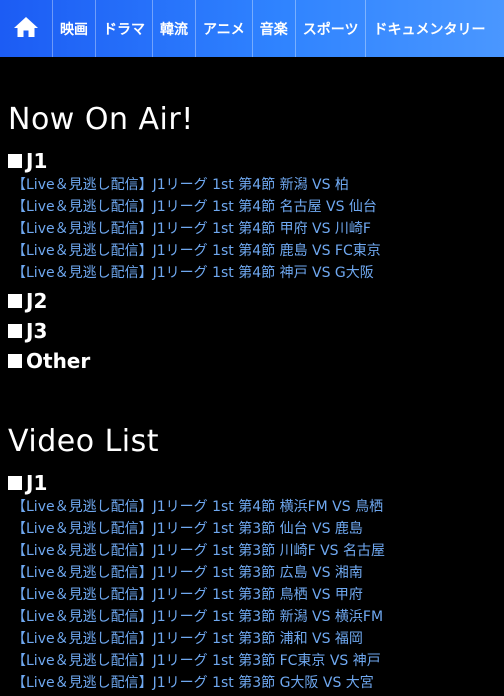  What do you see at coordinates (198, 529) in the screenshot?
I see `list-item-link: 【Live＆見逃し配信】J1リーグ 1st 第3節 仙台 VS 鹿島` at bounding box center [198, 529].